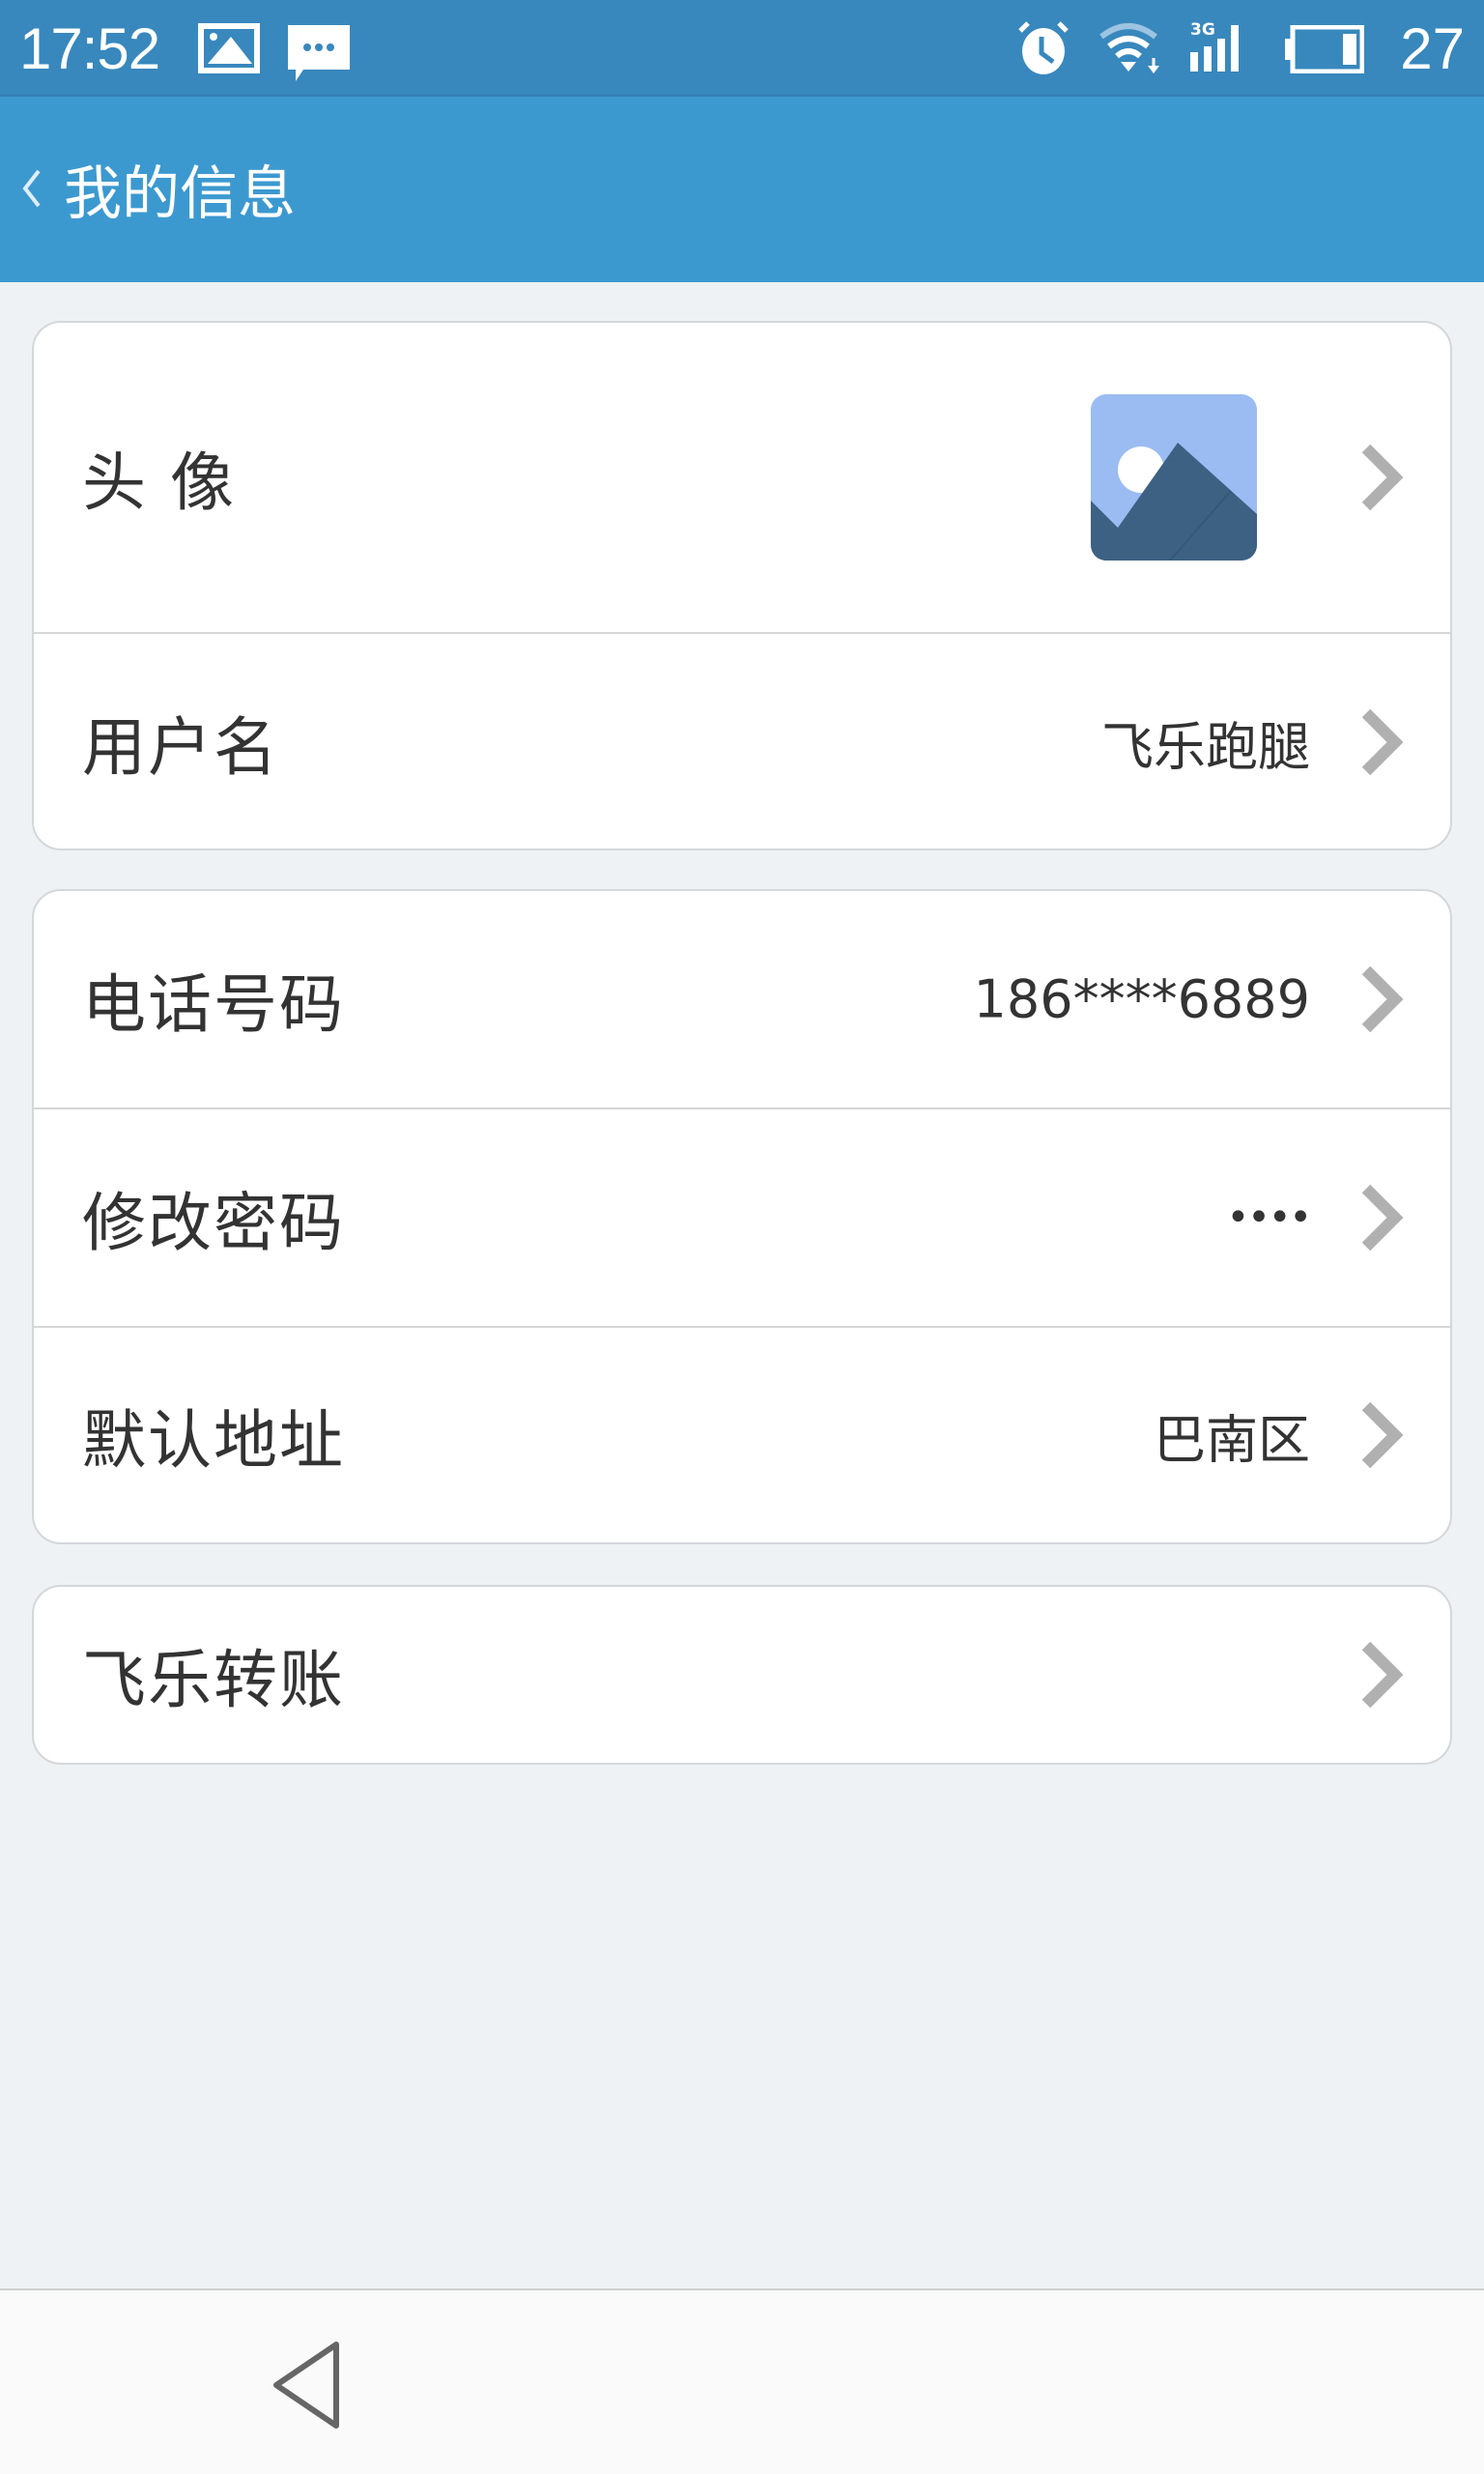  Describe the element at coordinates (31, 189) in the screenshot. I see `chevron-left-icon` at that location.